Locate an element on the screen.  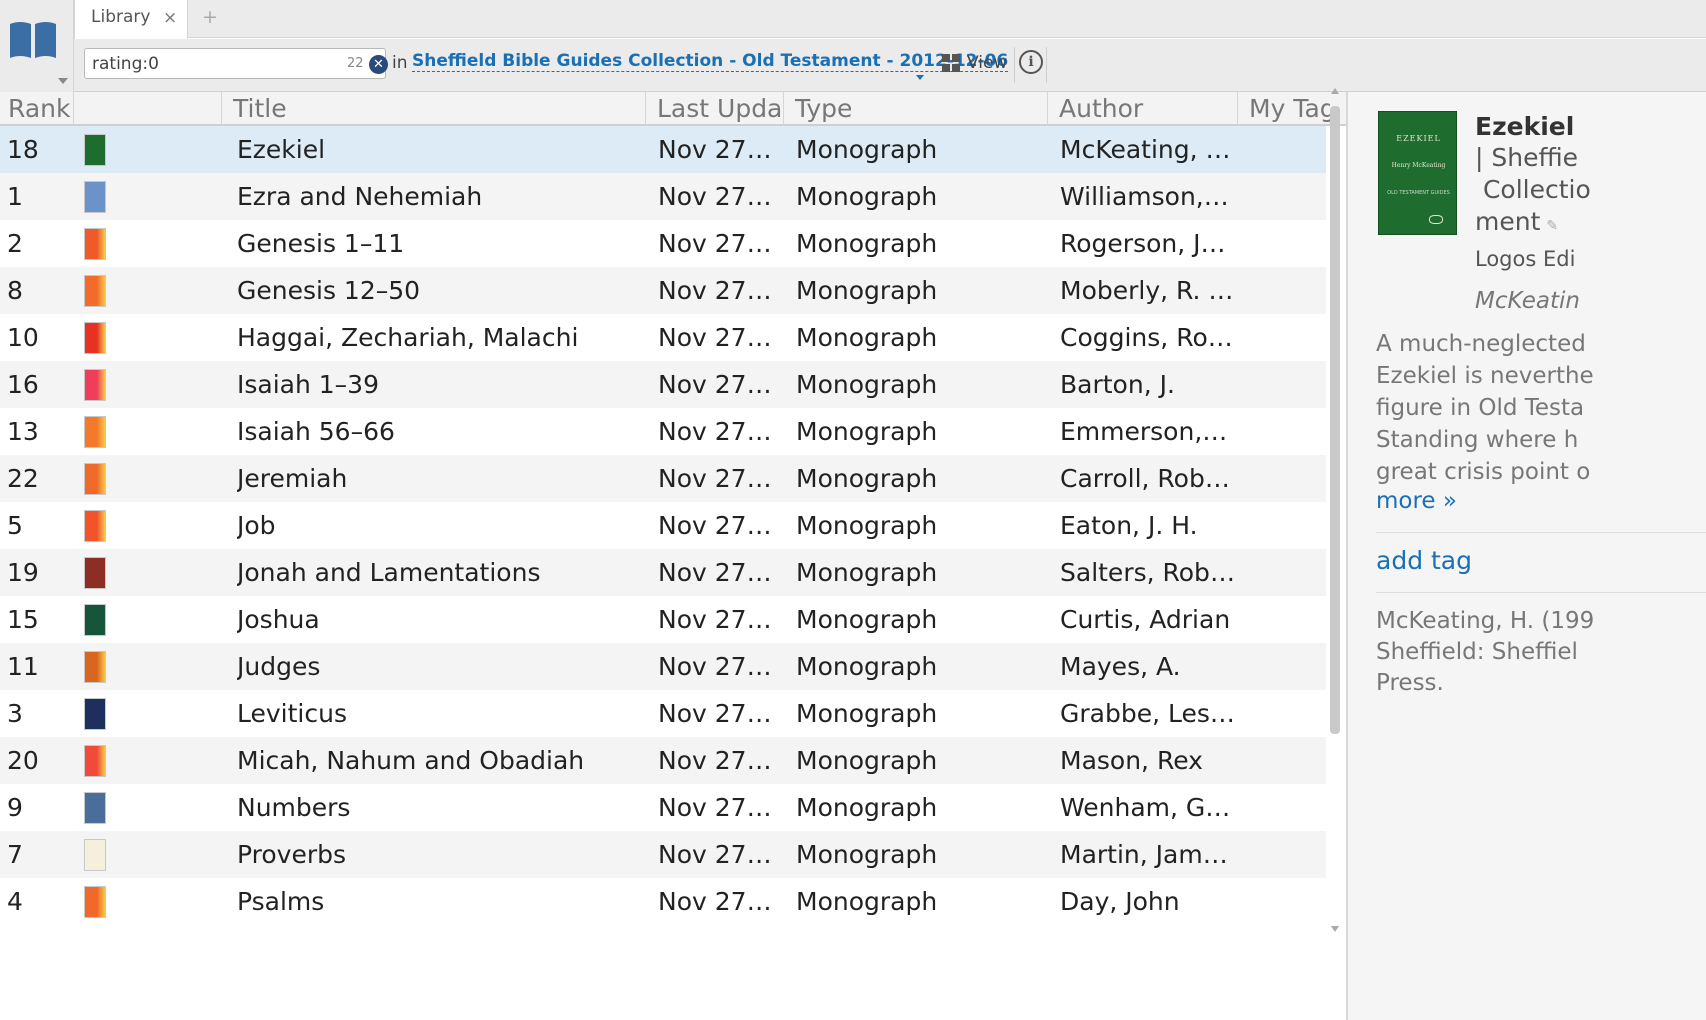
tab-library: Library × is located at coordinates (131, 19).